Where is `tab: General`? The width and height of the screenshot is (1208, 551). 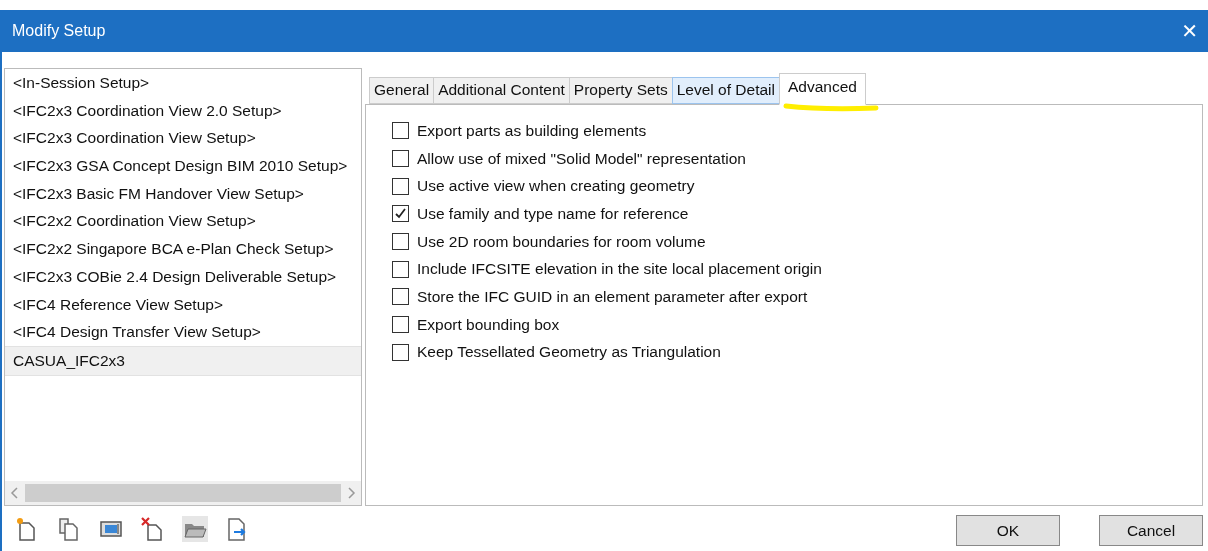 tab: General is located at coordinates (402, 90).